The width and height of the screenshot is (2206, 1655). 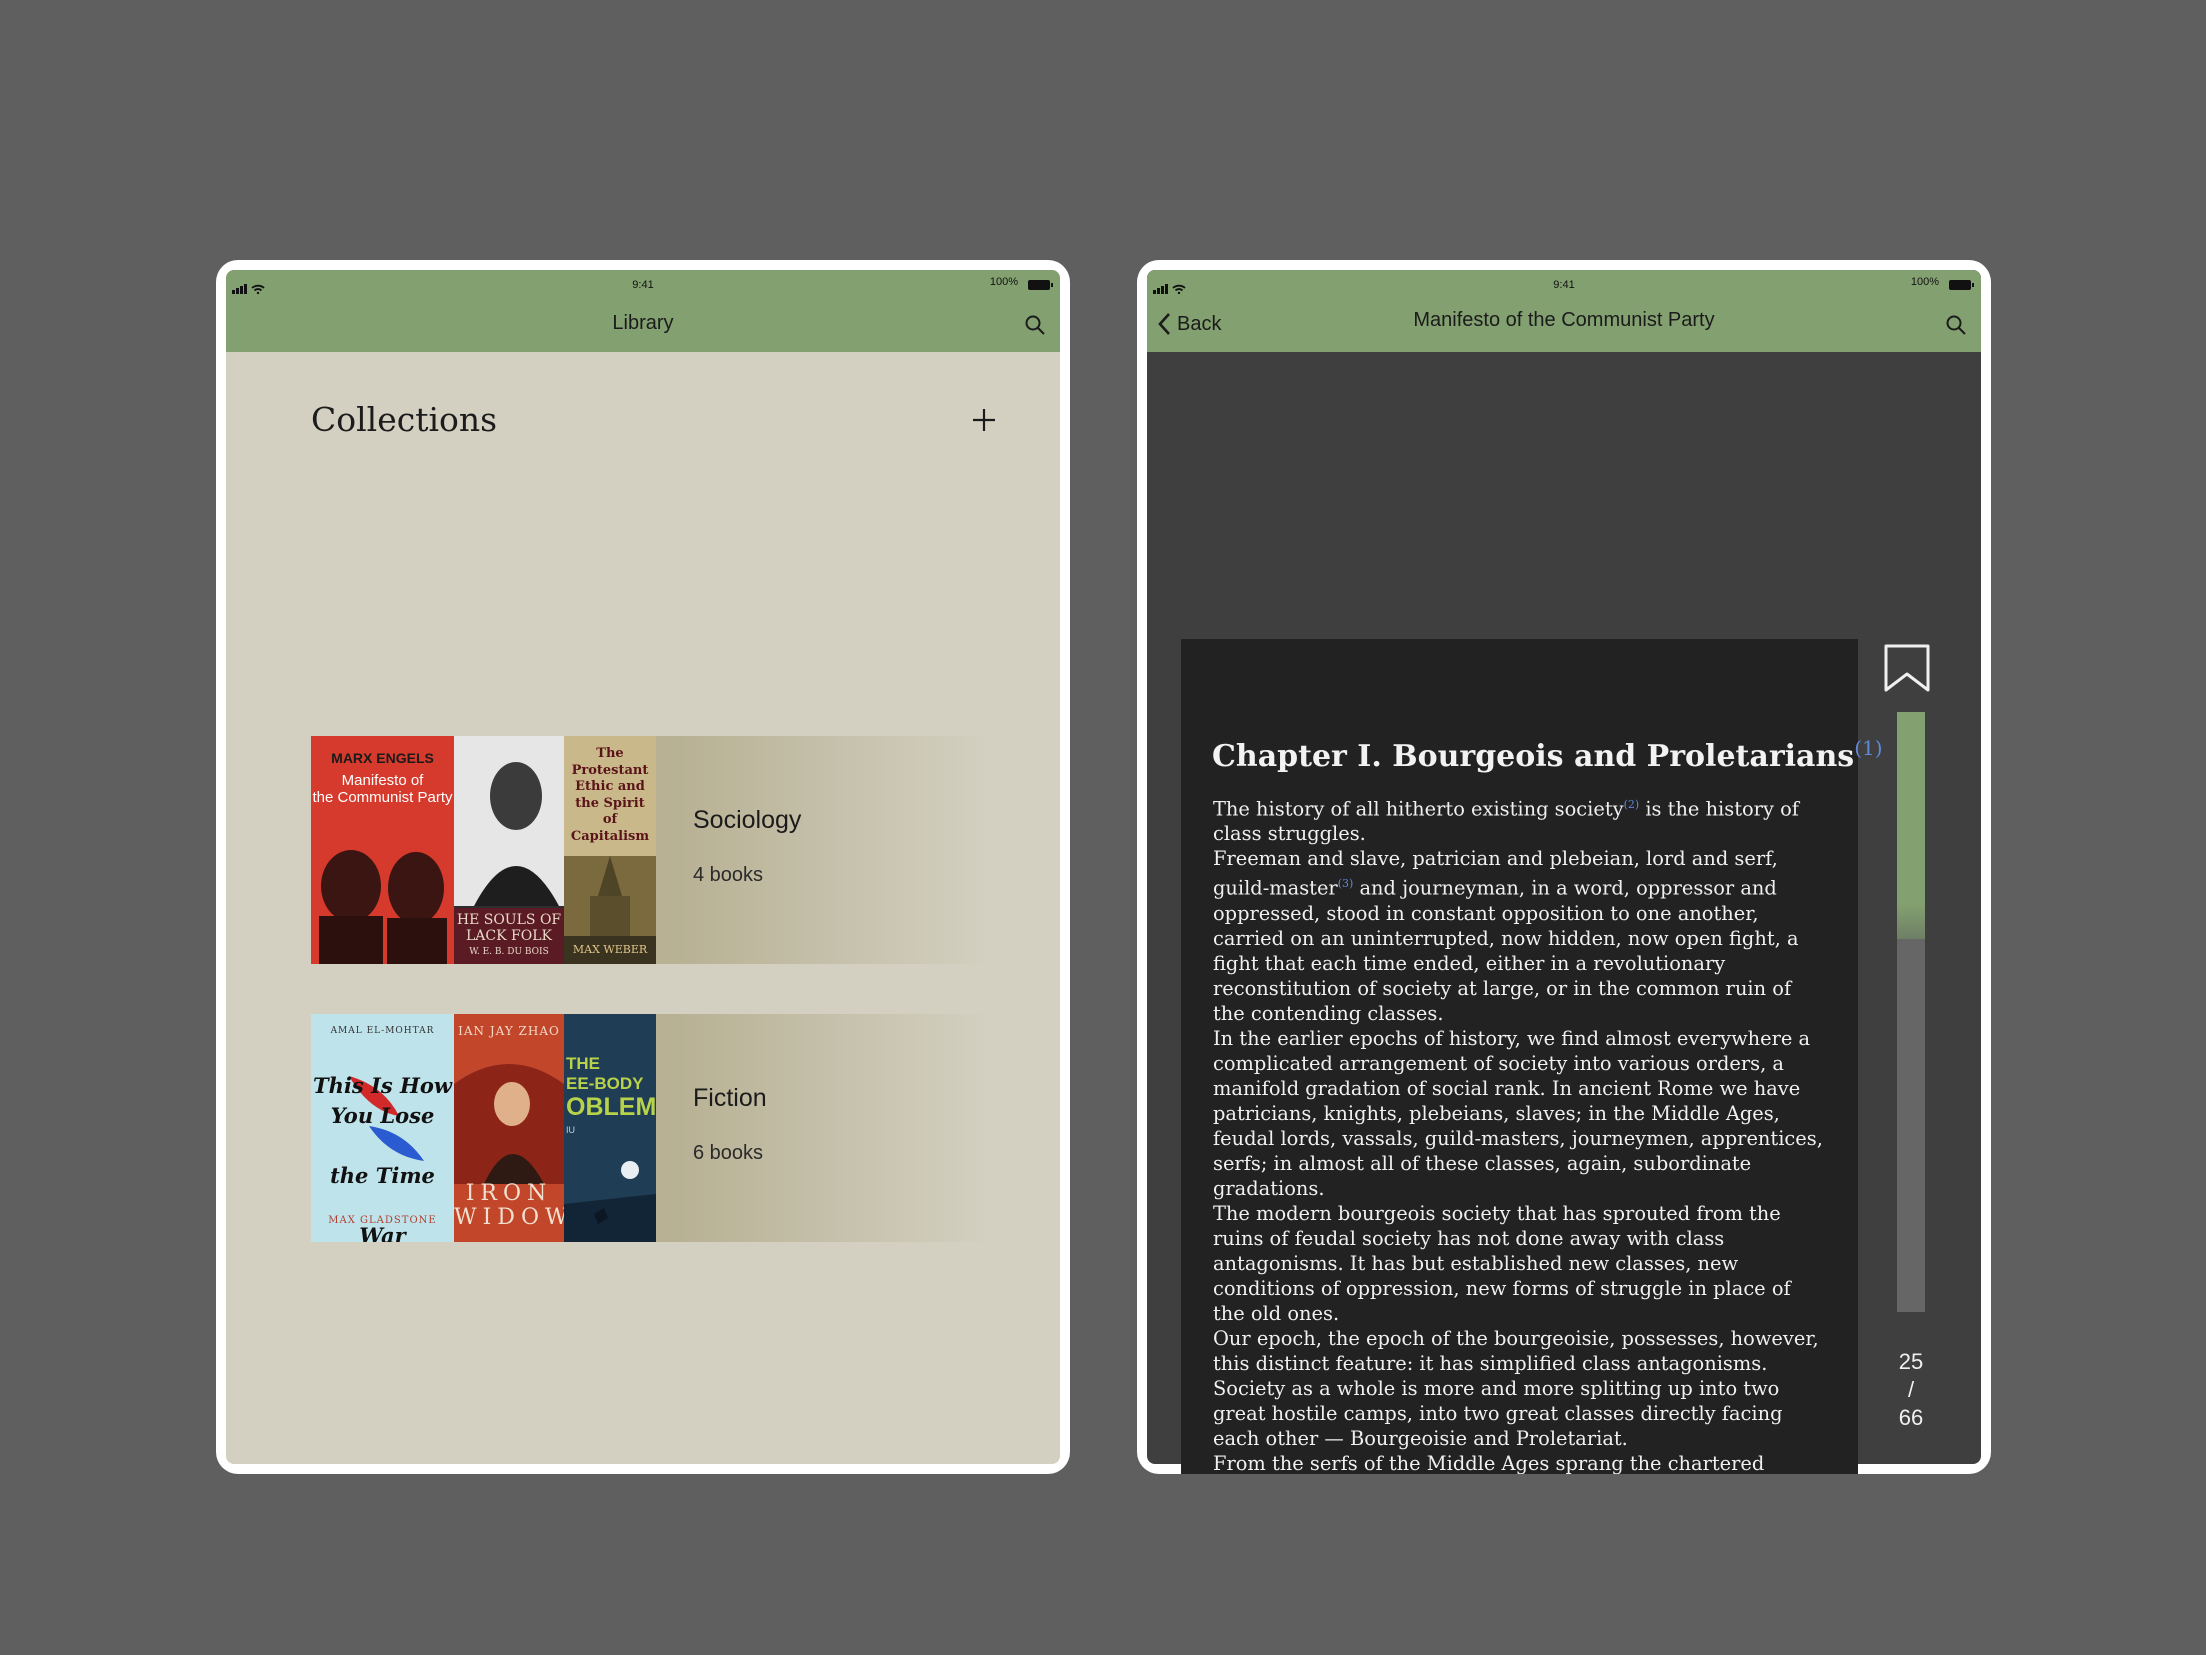 What do you see at coordinates (509, 952) in the screenshot?
I see `cover-text: W. E. B. DU BOIS` at bounding box center [509, 952].